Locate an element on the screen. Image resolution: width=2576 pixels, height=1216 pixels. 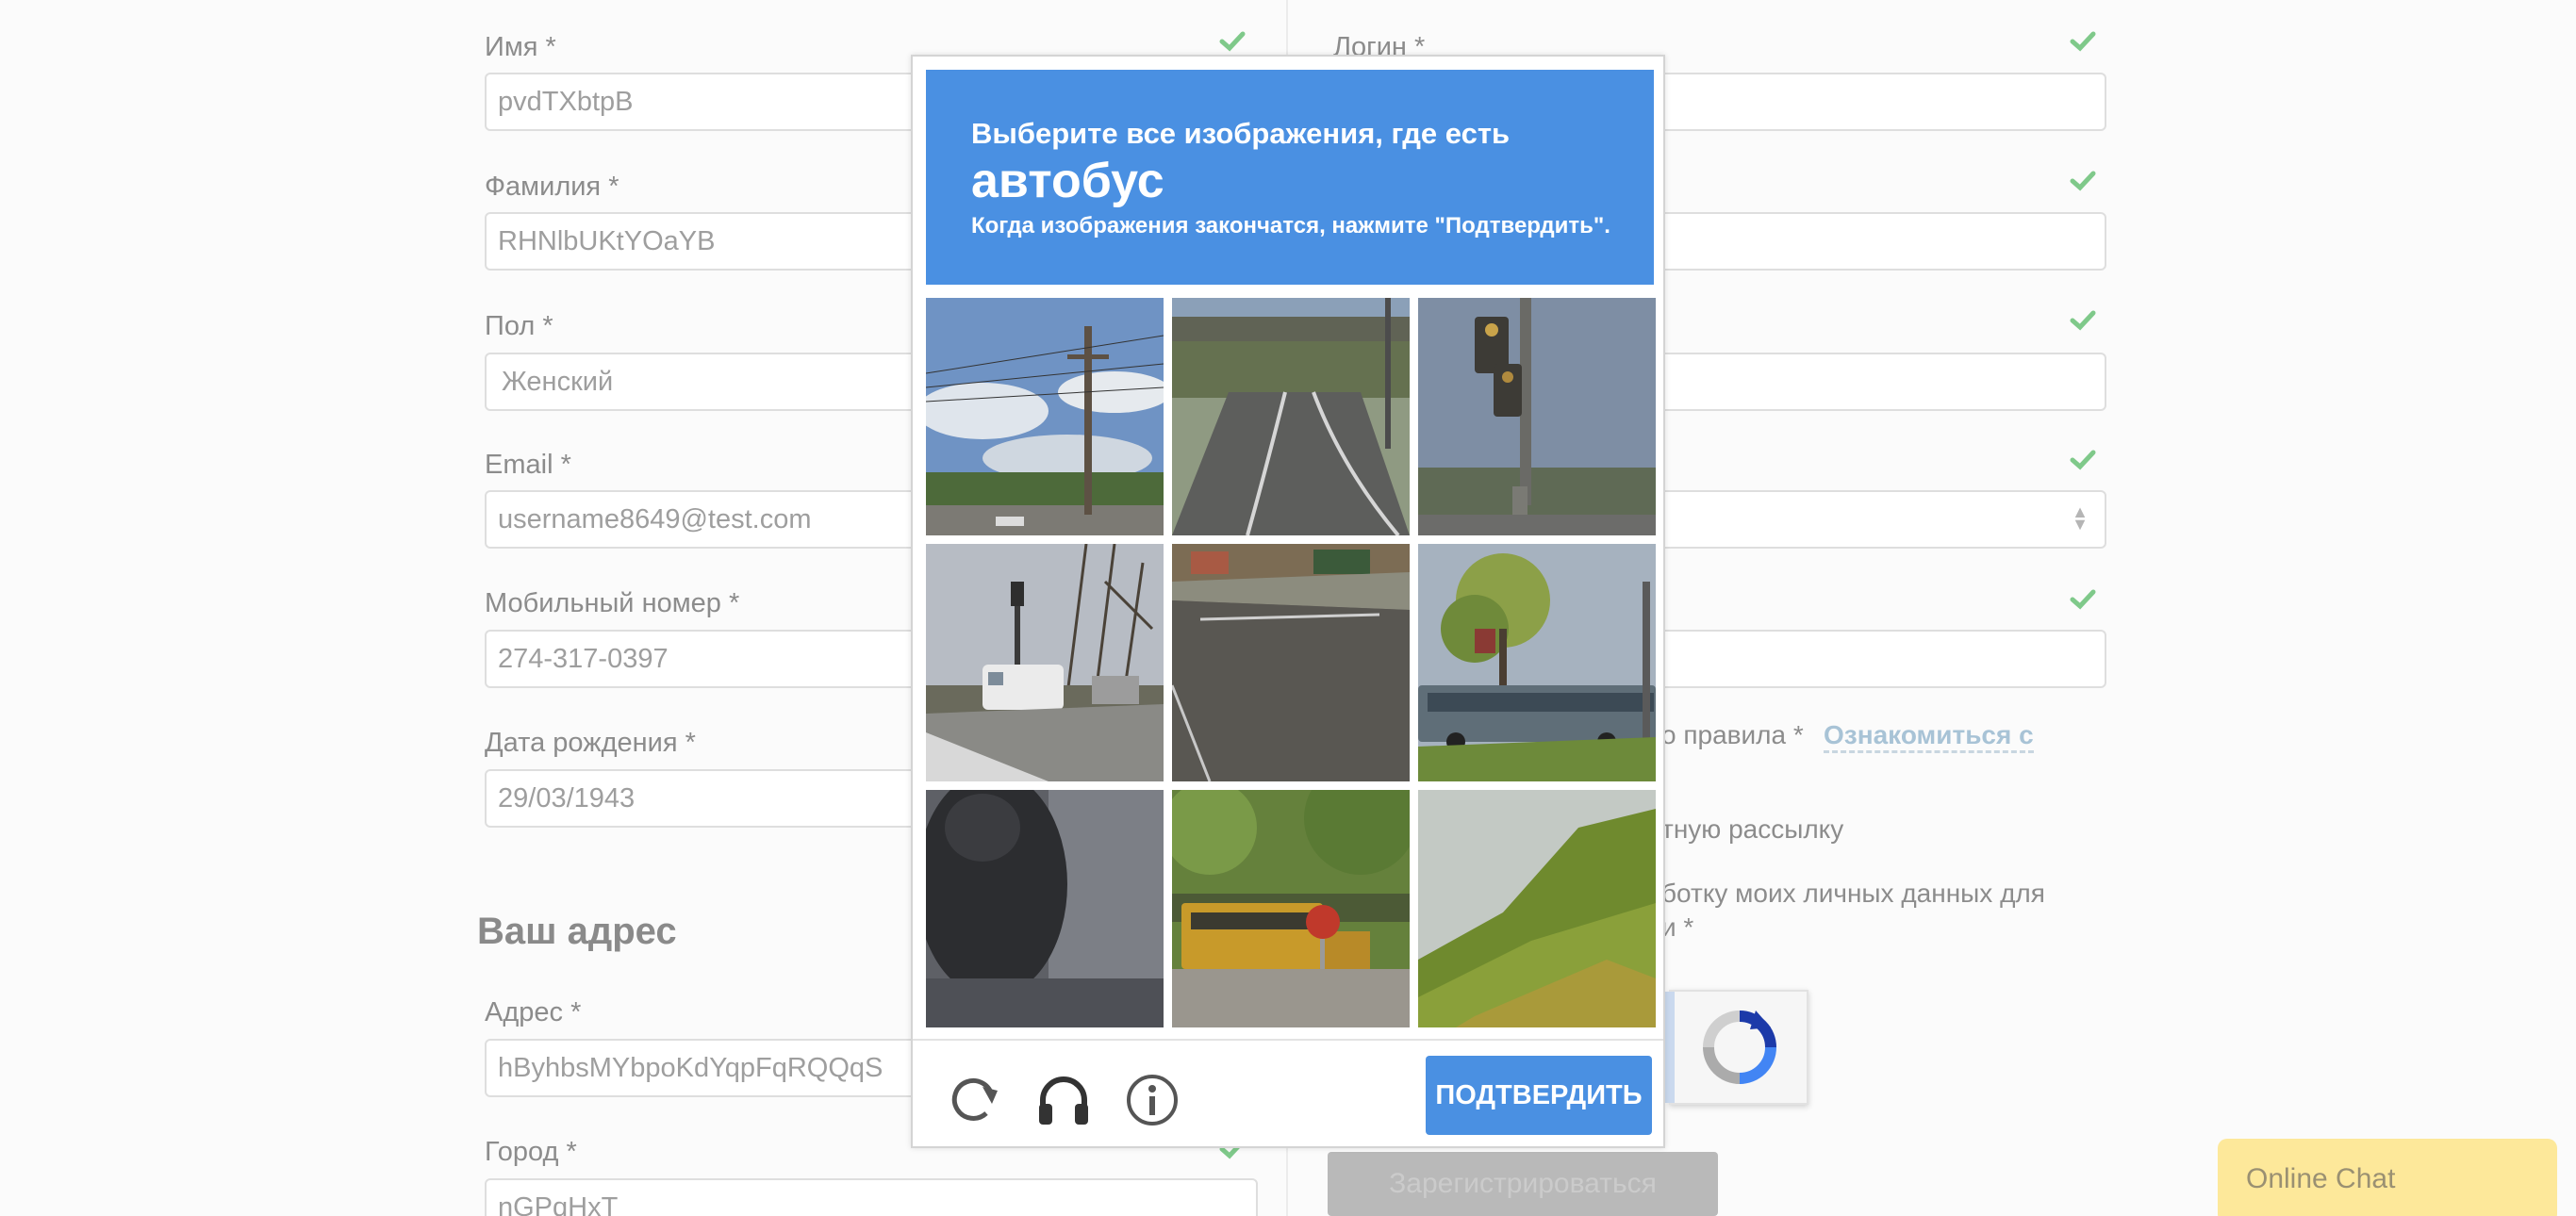
captcha-tile-grassy-hill is located at coordinates (1537, 908).